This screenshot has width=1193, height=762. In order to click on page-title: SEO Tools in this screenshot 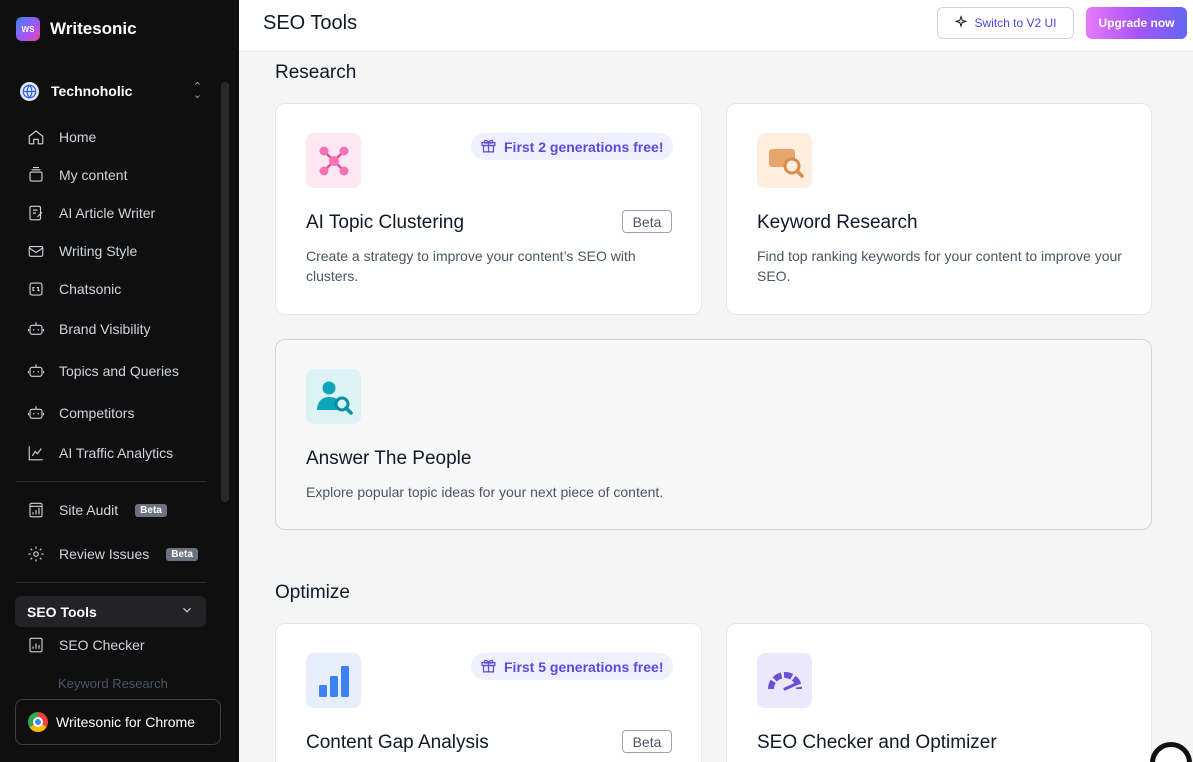, I will do `click(310, 23)`.